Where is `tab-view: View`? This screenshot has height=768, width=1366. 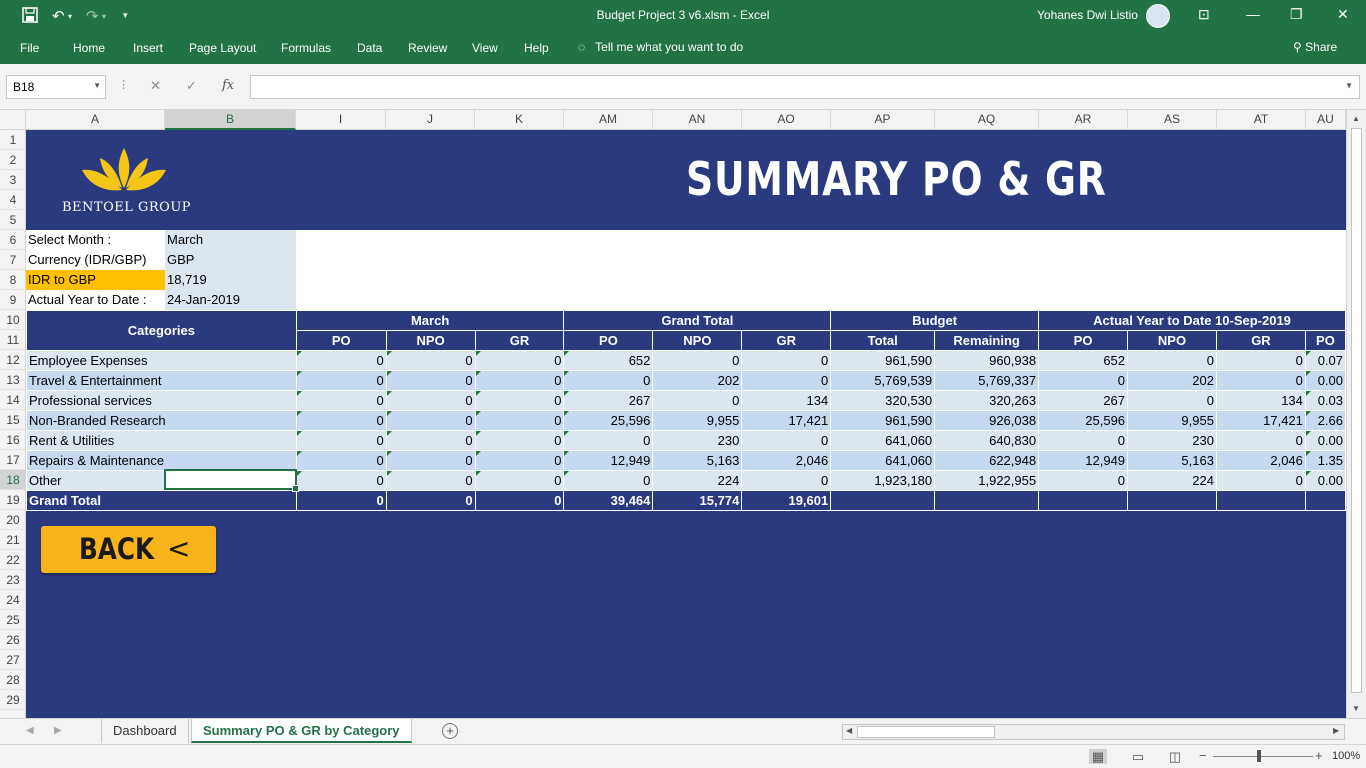
tab-view: View is located at coordinates (485, 48).